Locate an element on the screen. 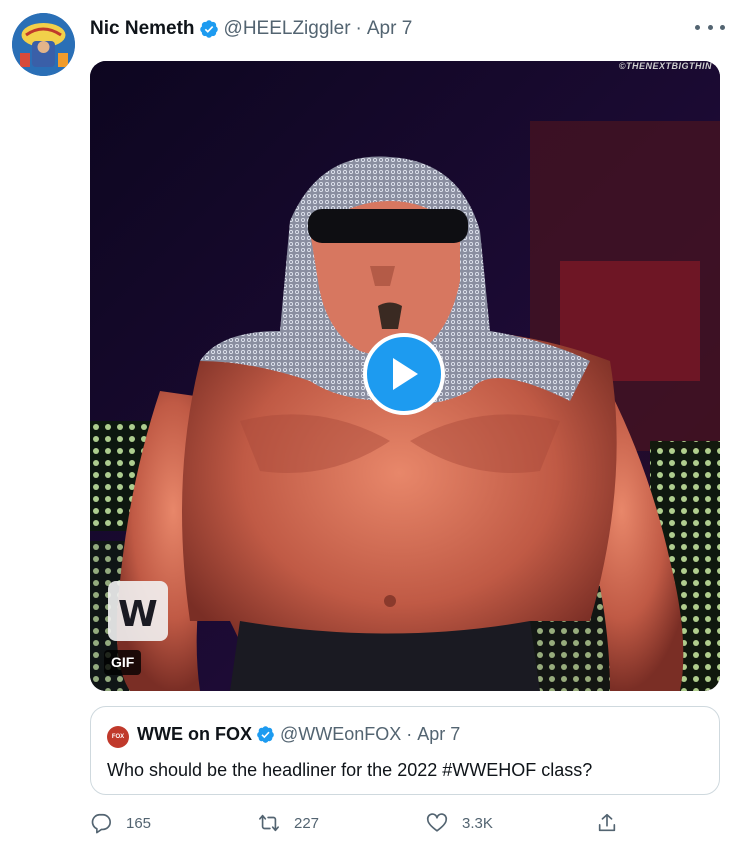 The image size is (743, 854). reply-icon is located at coordinates (101, 823).